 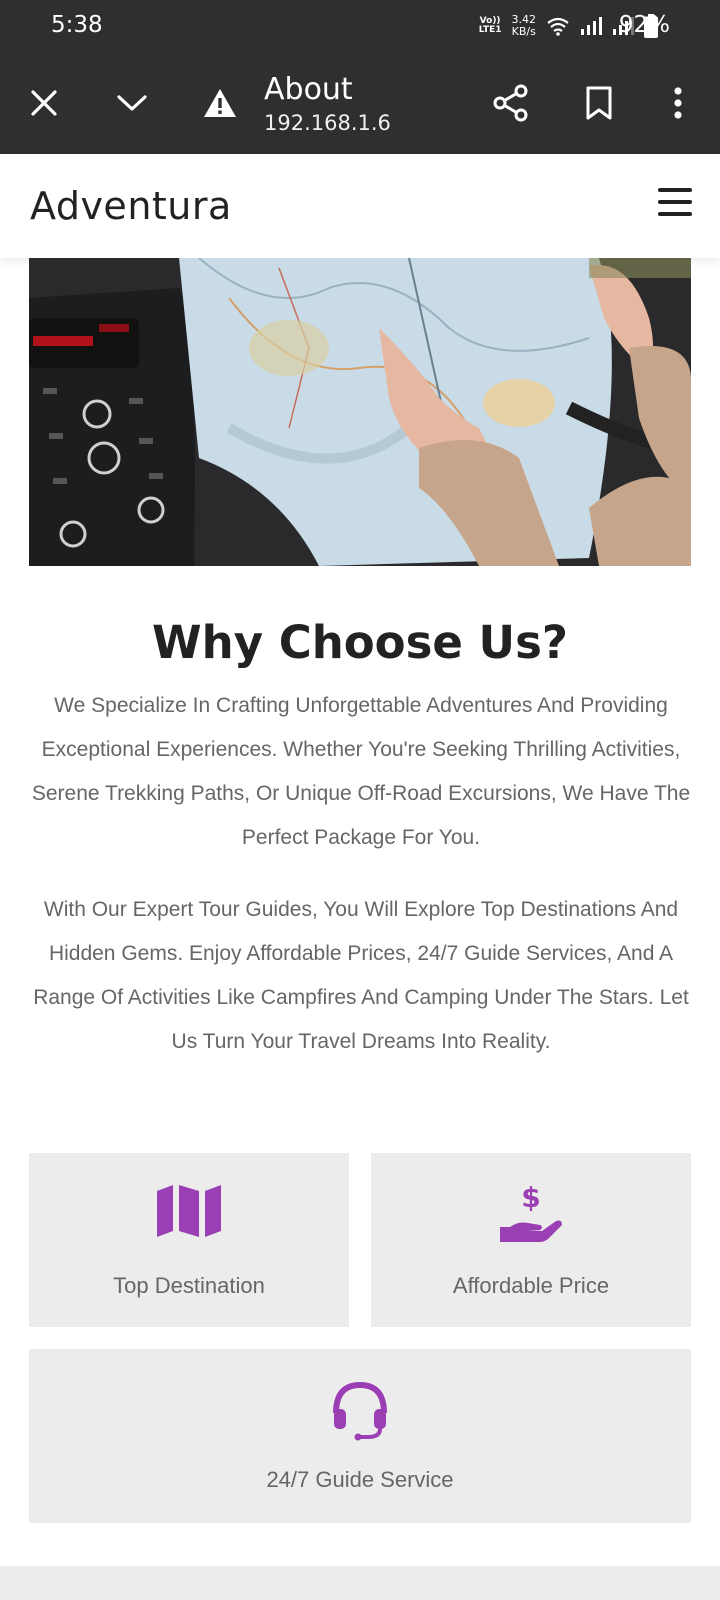 What do you see at coordinates (524, 25) in the screenshot?
I see `network-speed: 3.42 KB/s` at bounding box center [524, 25].